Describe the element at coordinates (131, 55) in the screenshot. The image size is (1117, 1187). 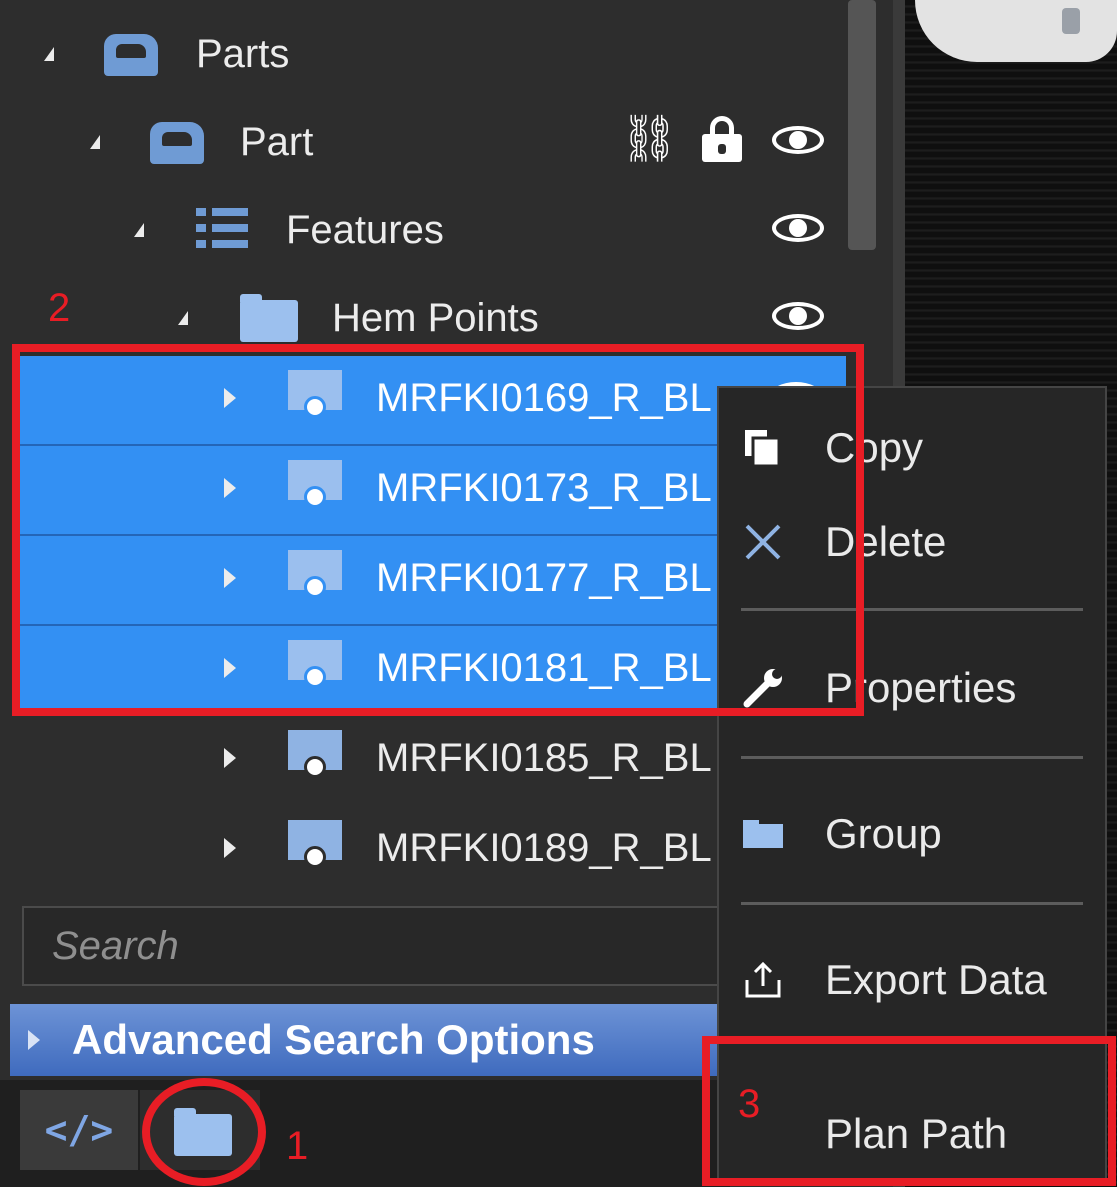
I see `parts-icon` at that location.